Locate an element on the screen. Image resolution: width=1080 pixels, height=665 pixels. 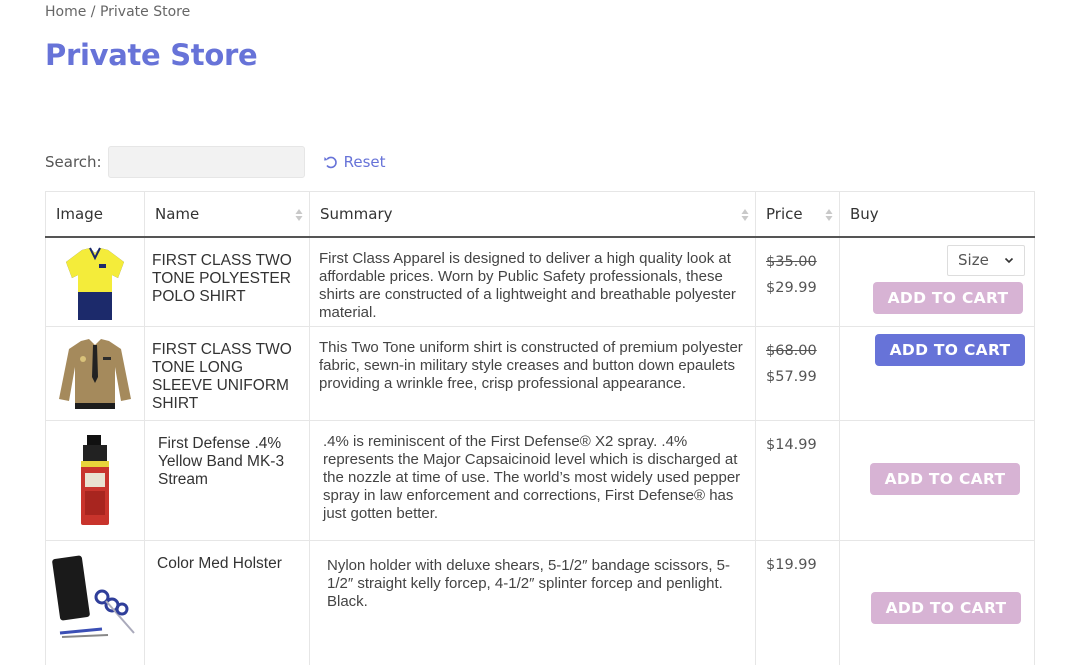
chevron-down-icon is located at coordinates (1009, 260).